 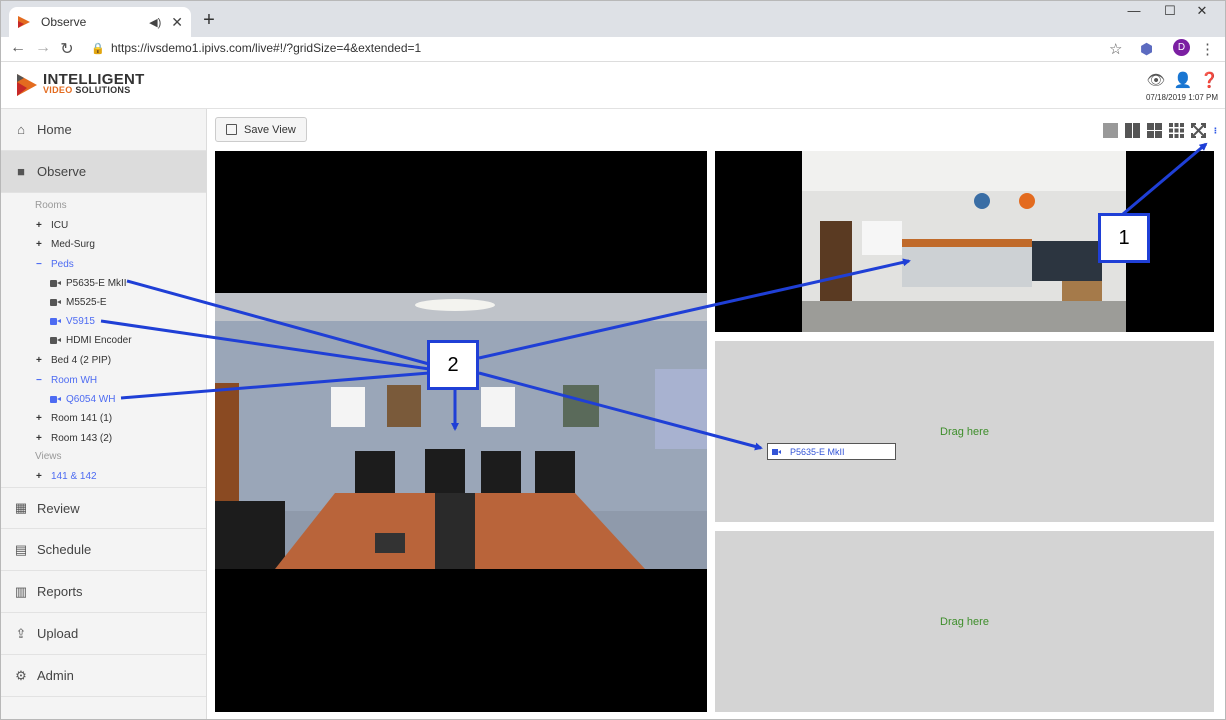 What do you see at coordinates (43, 48) in the screenshot?
I see `forward-icon: →` at bounding box center [43, 48].